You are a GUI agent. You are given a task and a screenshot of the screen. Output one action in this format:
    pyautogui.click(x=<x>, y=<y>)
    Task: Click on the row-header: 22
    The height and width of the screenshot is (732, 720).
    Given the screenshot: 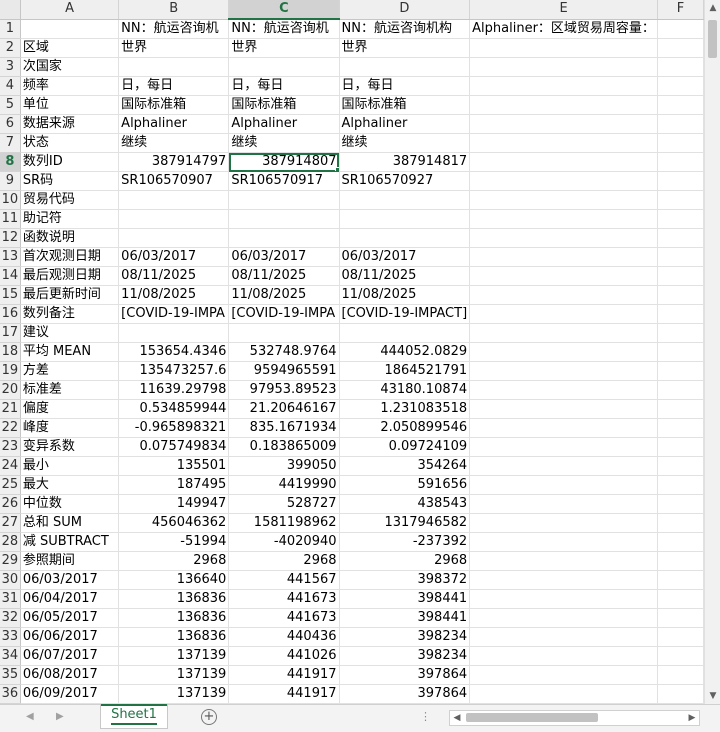 What is the action you would take?
    pyautogui.click(x=10, y=428)
    